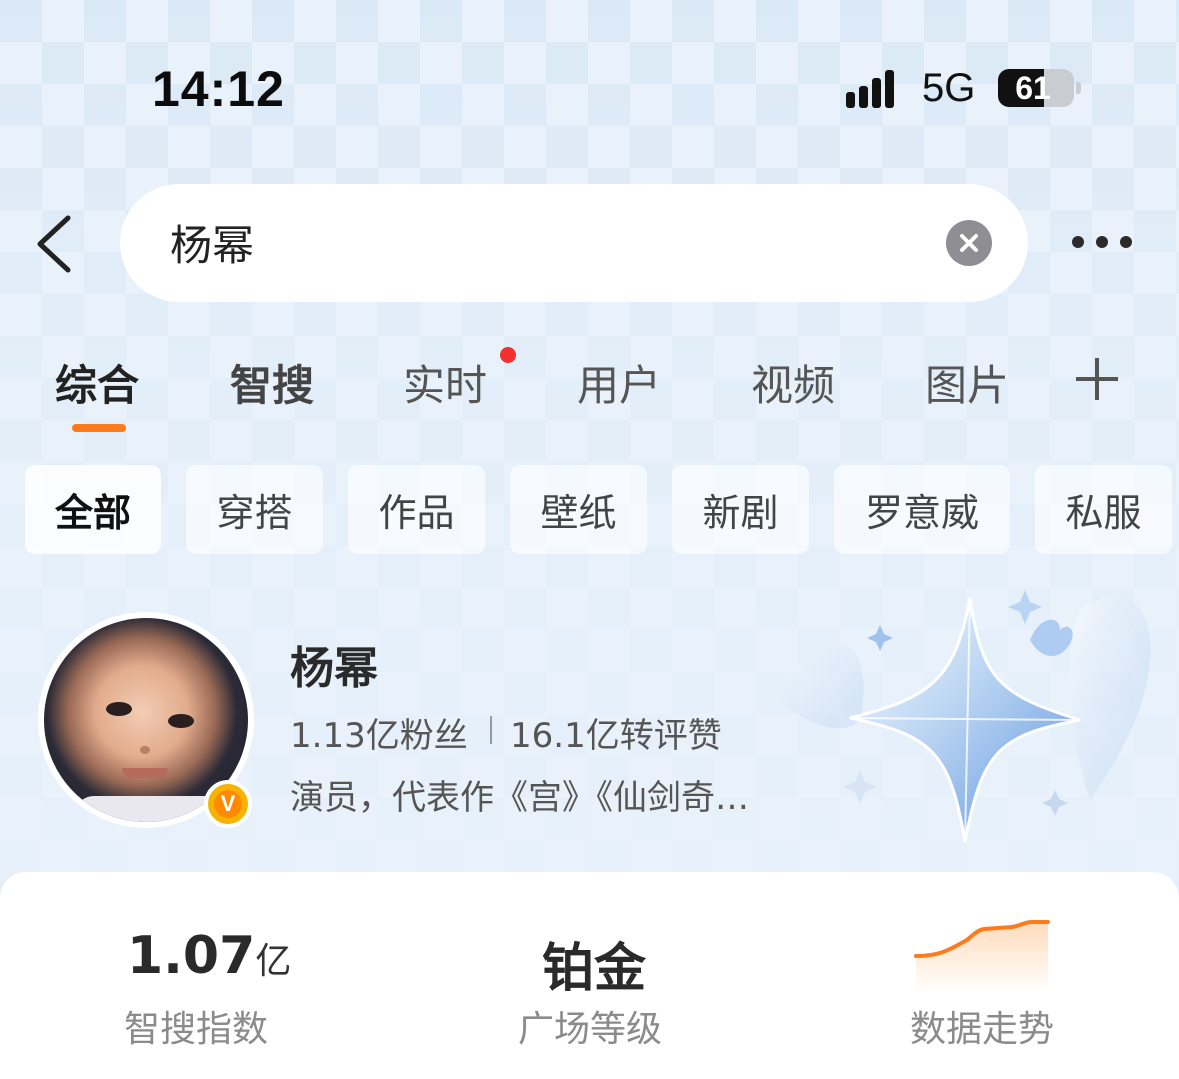  Describe the element at coordinates (97, 382) in the screenshot. I see `tab-comprehensive: 综合` at that location.